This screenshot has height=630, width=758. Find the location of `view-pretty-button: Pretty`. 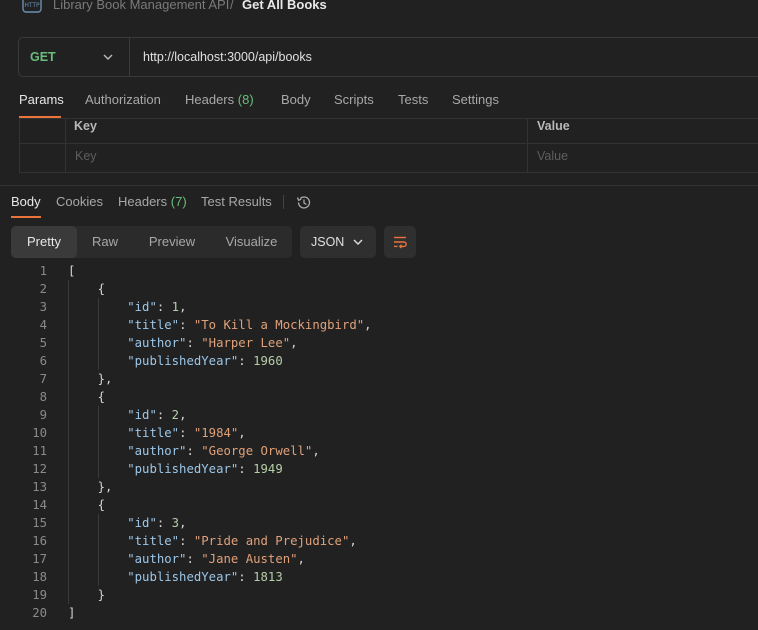

view-pretty-button: Pretty is located at coordinates (44, 242).